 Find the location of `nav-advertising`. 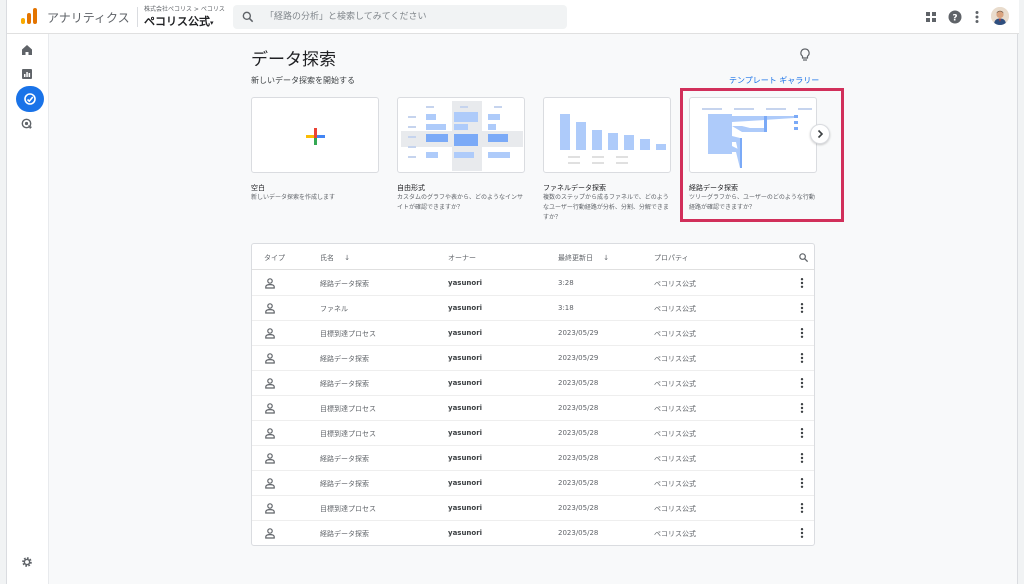

nav-advertising is located at coordinates (27, 124).